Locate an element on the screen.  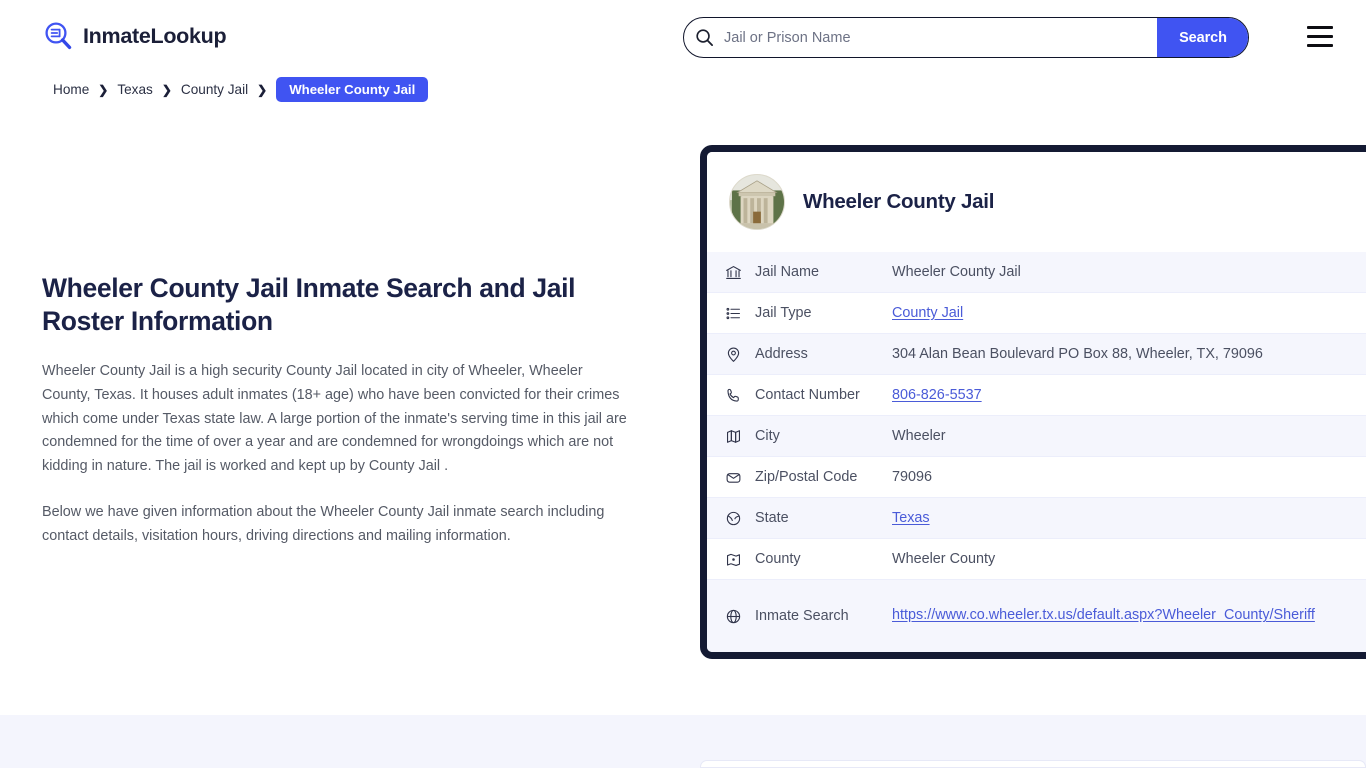
info-row-label: City is located at coordinates (767, 436).